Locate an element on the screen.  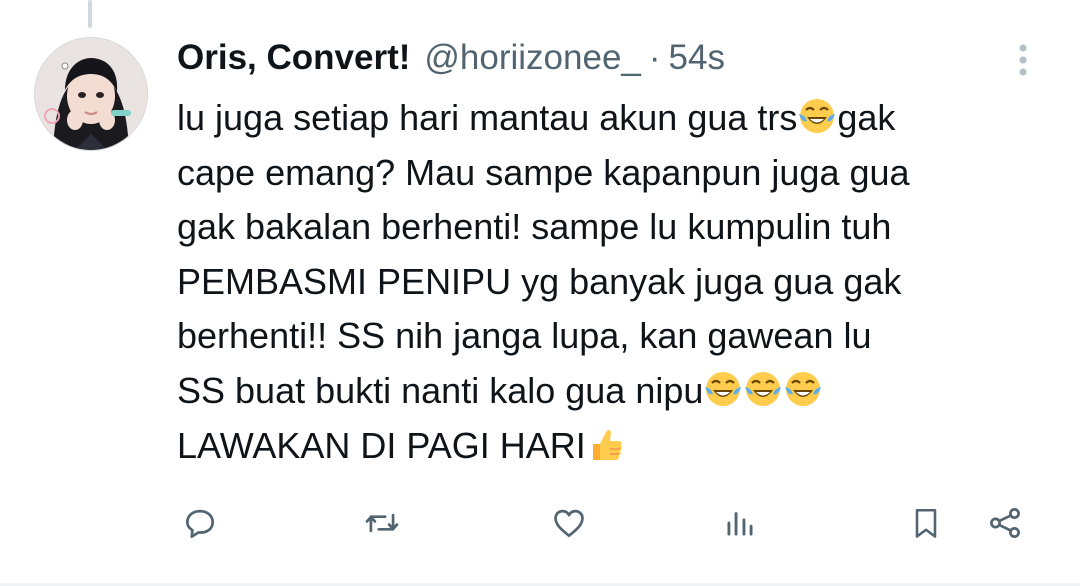
more-options-button is located at coordinates (1023, 60).